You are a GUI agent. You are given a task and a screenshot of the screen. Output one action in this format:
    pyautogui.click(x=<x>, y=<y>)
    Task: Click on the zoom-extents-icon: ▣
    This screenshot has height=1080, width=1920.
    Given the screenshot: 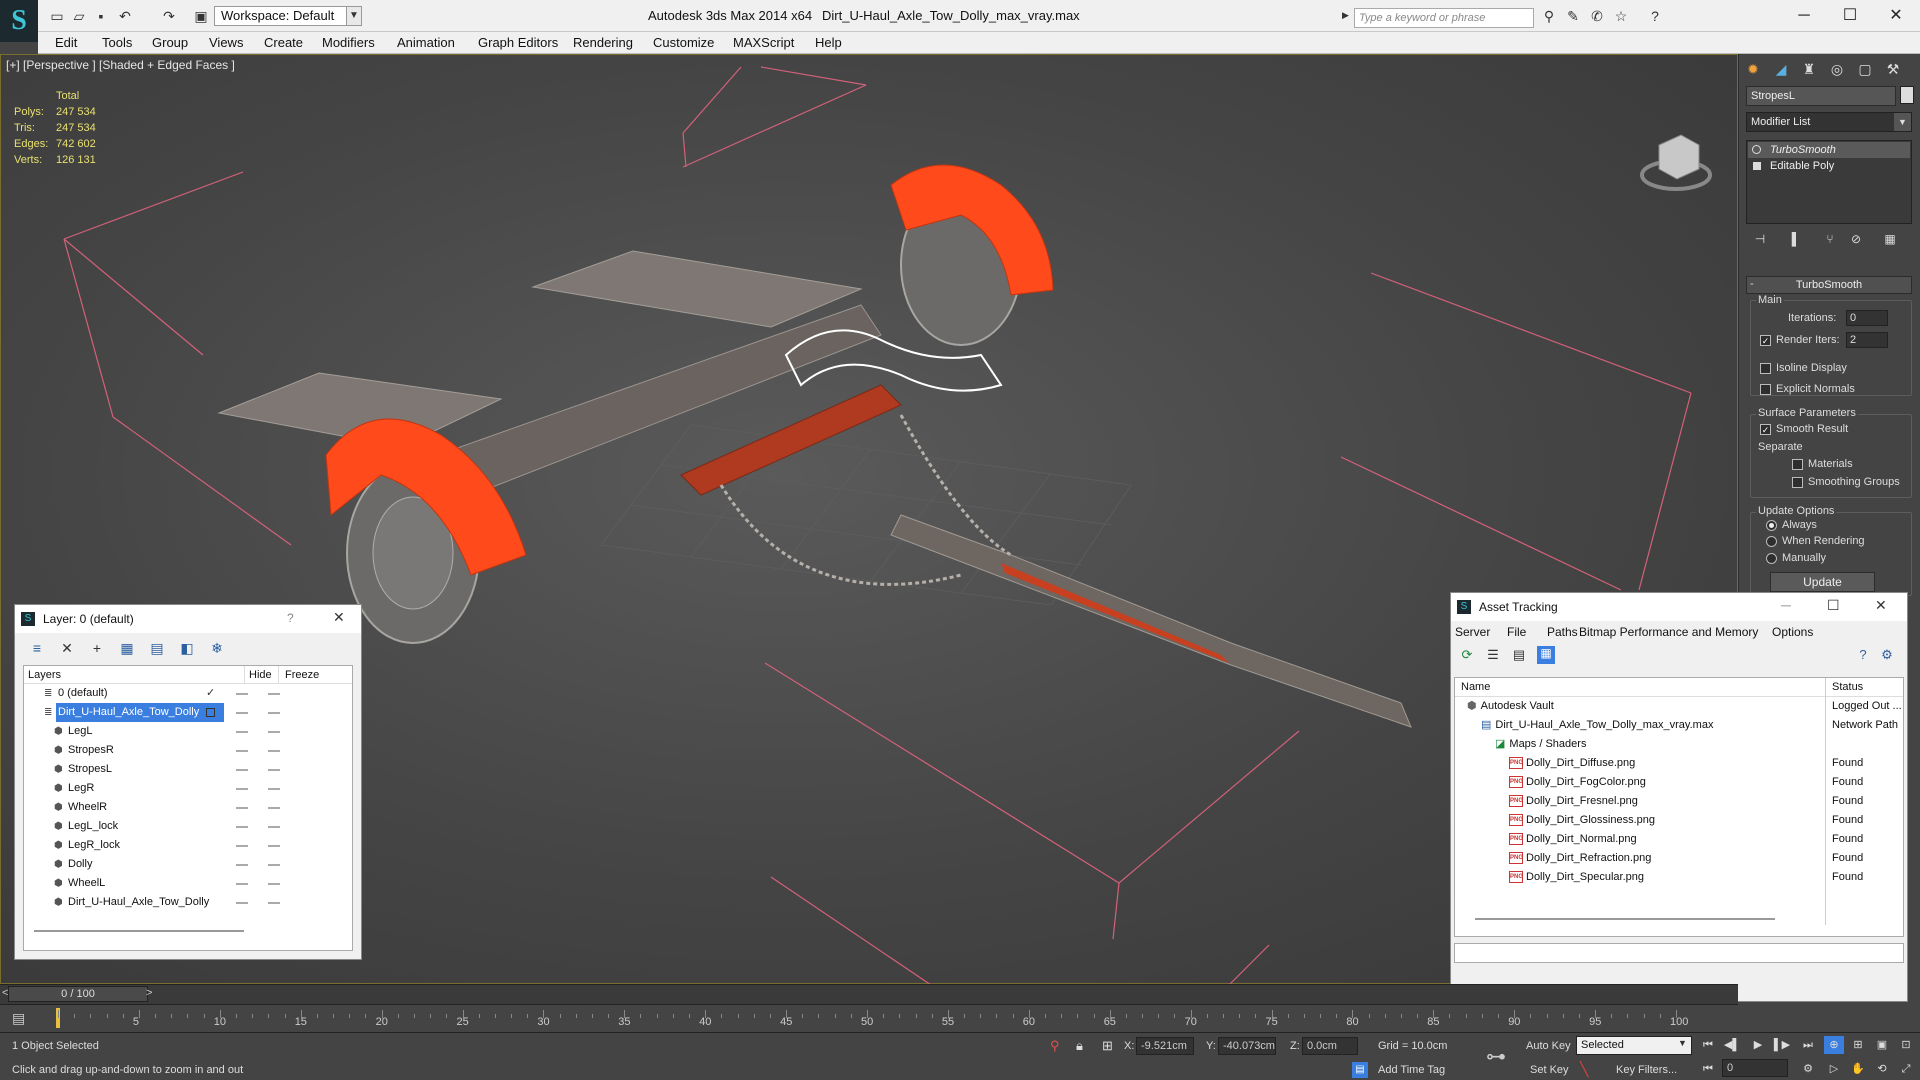 What is the action you would take?
    pyautogui.click(x=1882, y=1045)
    